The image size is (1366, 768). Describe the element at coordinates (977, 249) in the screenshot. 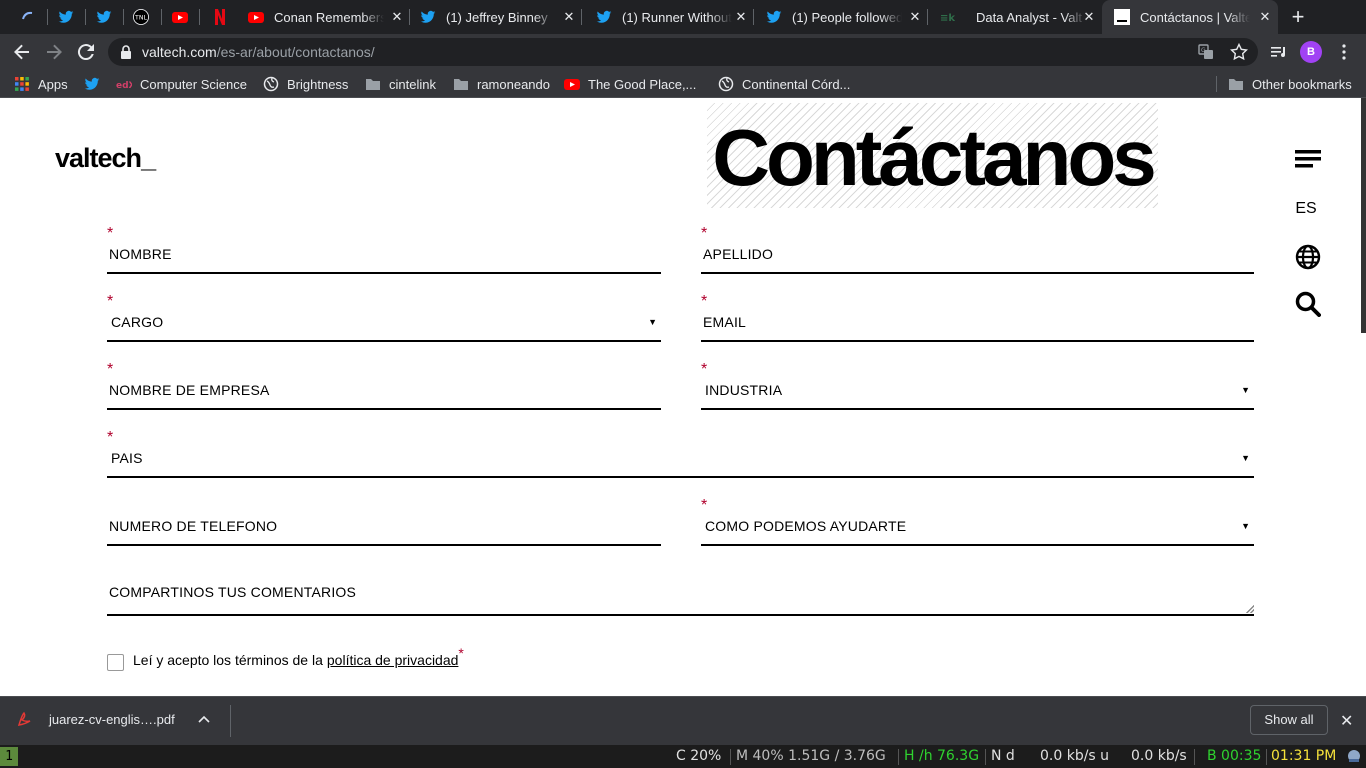

I see `apellido-field: * APELLIDO` at that location.